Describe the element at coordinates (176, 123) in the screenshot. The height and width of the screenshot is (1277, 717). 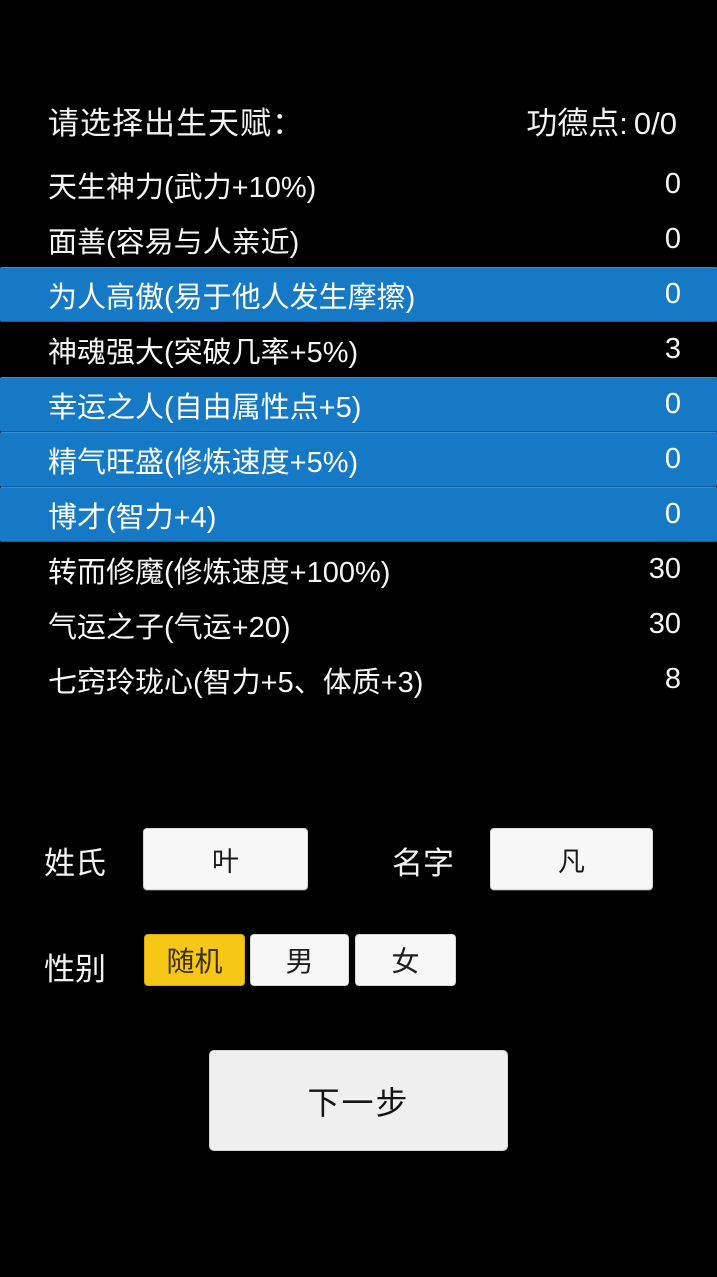
I see `page-title: 请选择出生天赋：` at that location.